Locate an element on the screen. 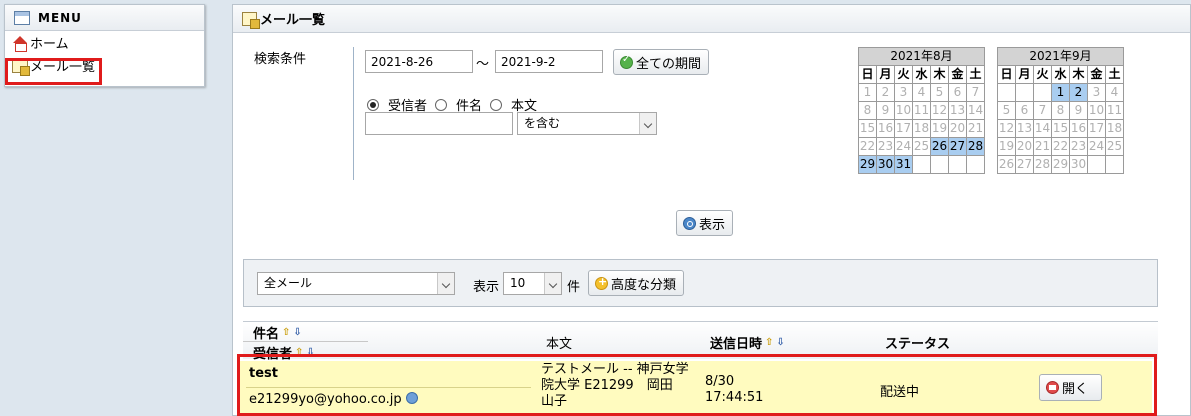 The height and width of the screenshot is (416, 1191). date-from-input is located at coordinates (419, 61).